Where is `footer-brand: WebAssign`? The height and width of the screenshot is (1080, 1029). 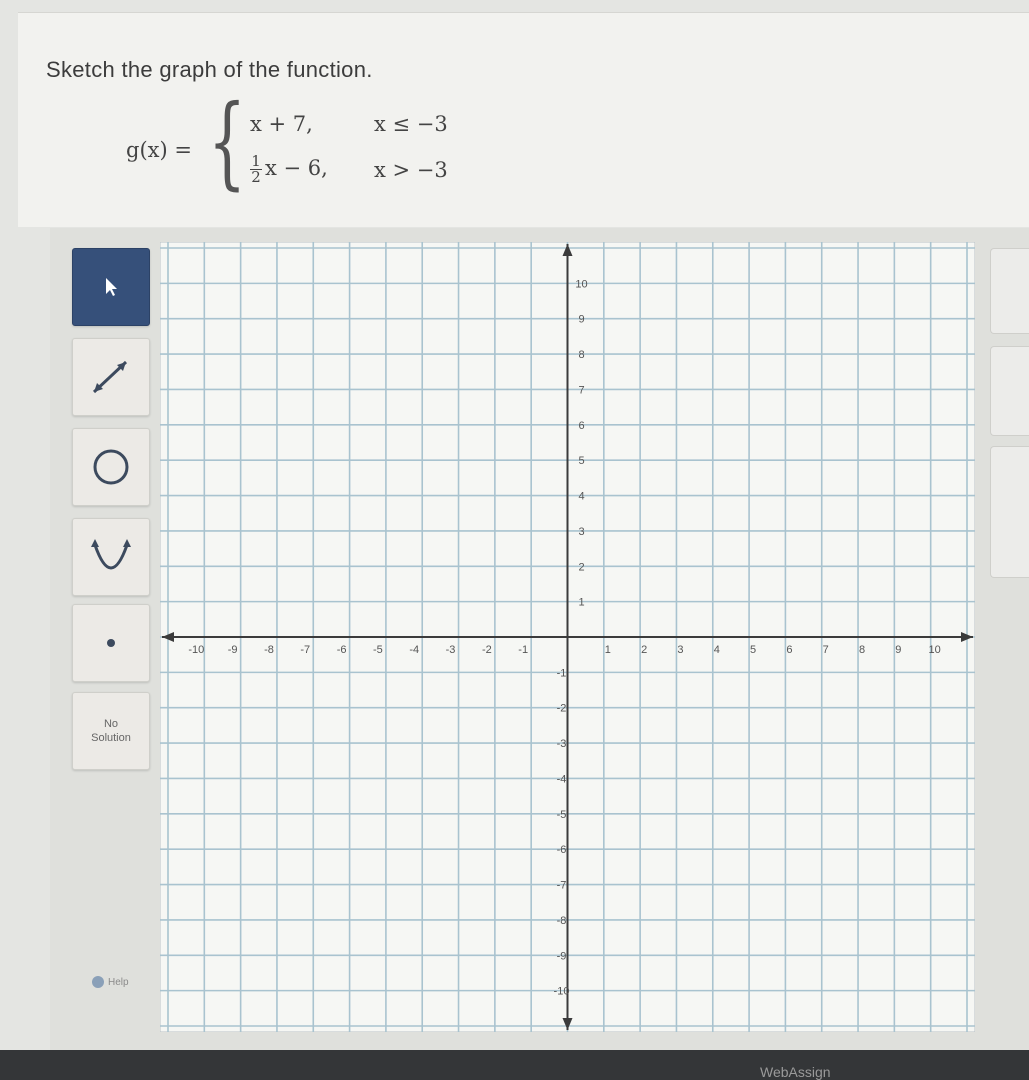
footer-brand: WebAssign is located at coordinates (795, 1072).